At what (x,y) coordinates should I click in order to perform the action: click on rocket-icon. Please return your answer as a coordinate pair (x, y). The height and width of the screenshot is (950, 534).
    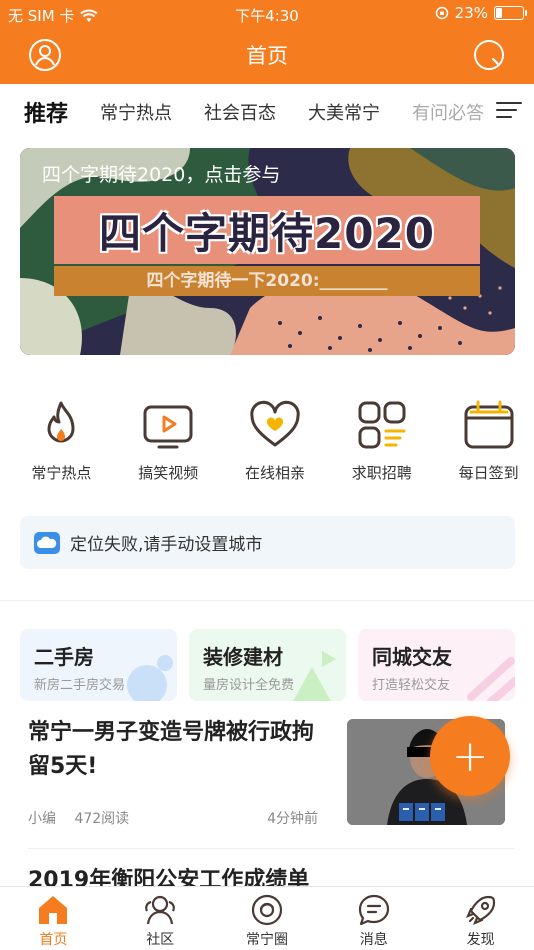
    Looking at the image, I should click on (480, 910).